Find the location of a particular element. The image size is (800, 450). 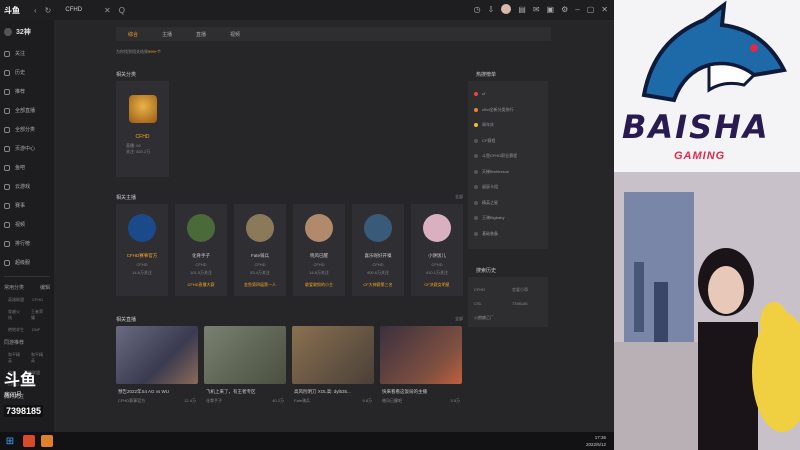

category-card: CFHD 直播: 92 关注: 820.2万 is located at coordinates (142, 129).